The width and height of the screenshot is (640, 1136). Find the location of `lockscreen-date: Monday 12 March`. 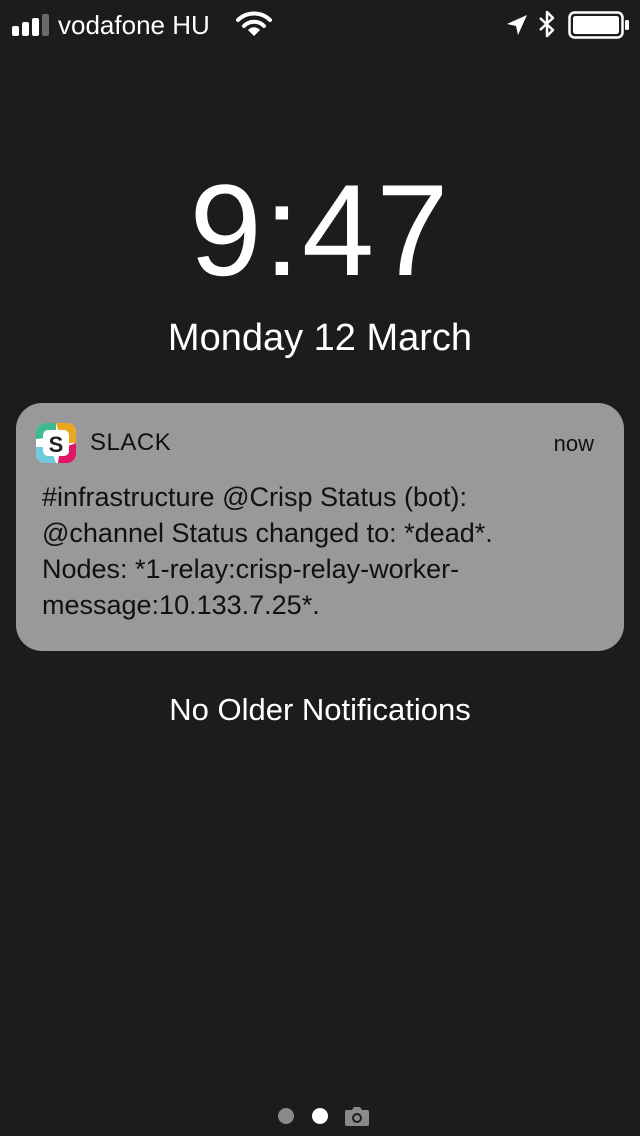

lockscreen-date: Monday 12 March is located at coordinates (320, 338).